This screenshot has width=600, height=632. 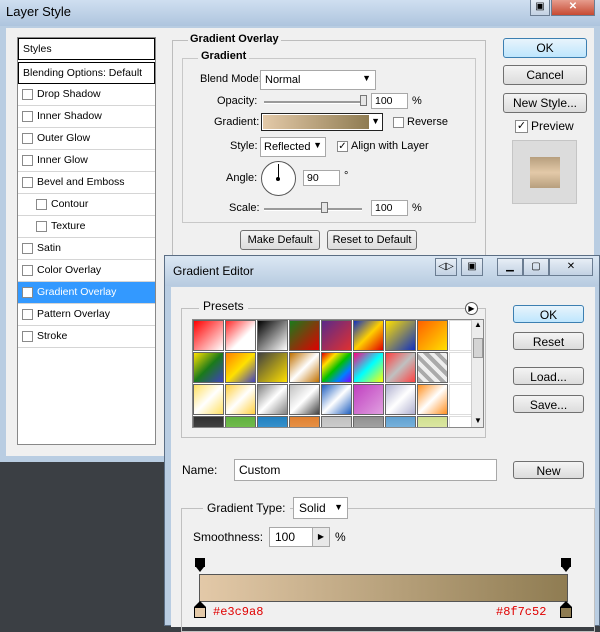 What do you see at coordinates (318, 80) in the screenshot?
I see `blend-mode-select: Normal ▼` at bounding box center [318, 80].